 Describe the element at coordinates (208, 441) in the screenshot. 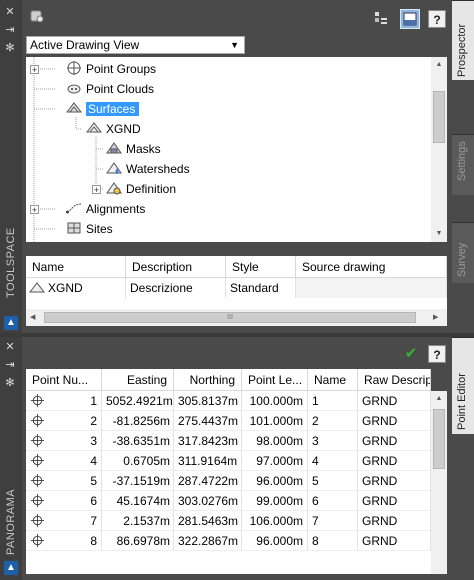

I see `cell-northing: 317.8423m` at that location.